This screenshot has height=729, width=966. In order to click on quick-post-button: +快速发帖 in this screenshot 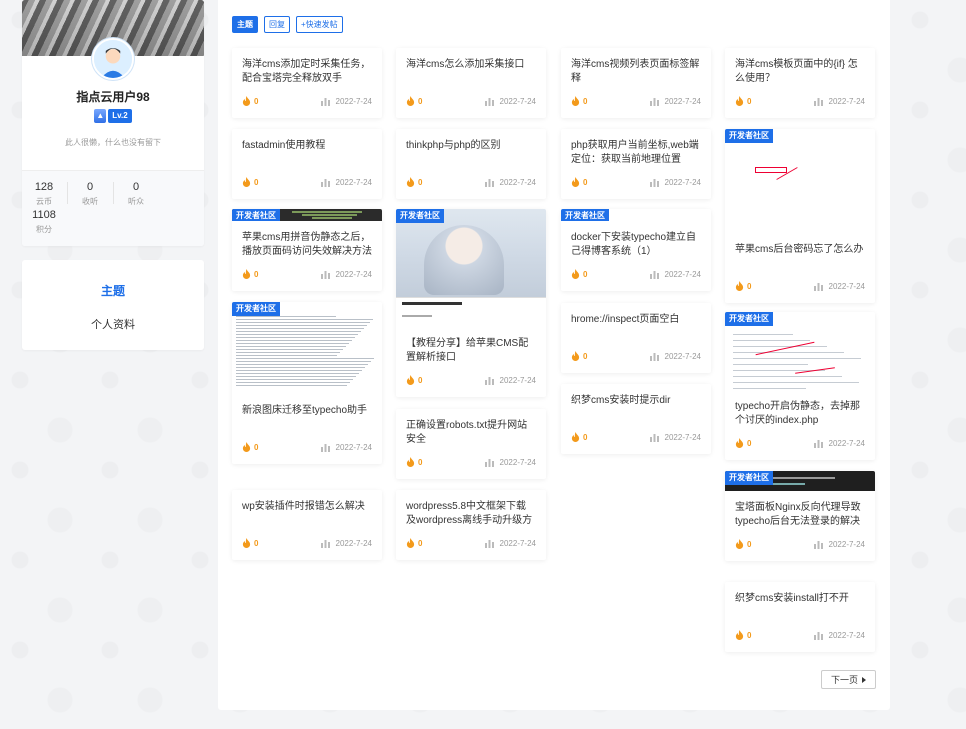, I will do `click(319, 24)`.